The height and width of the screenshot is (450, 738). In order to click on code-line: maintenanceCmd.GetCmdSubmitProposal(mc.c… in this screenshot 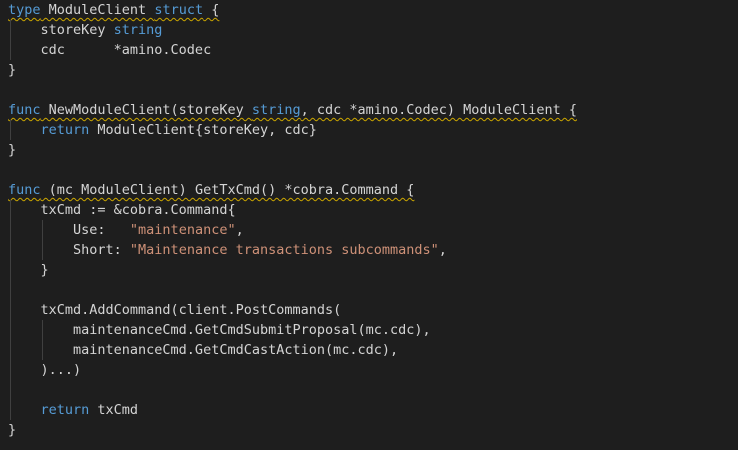, I will do `click(373, 330)`.